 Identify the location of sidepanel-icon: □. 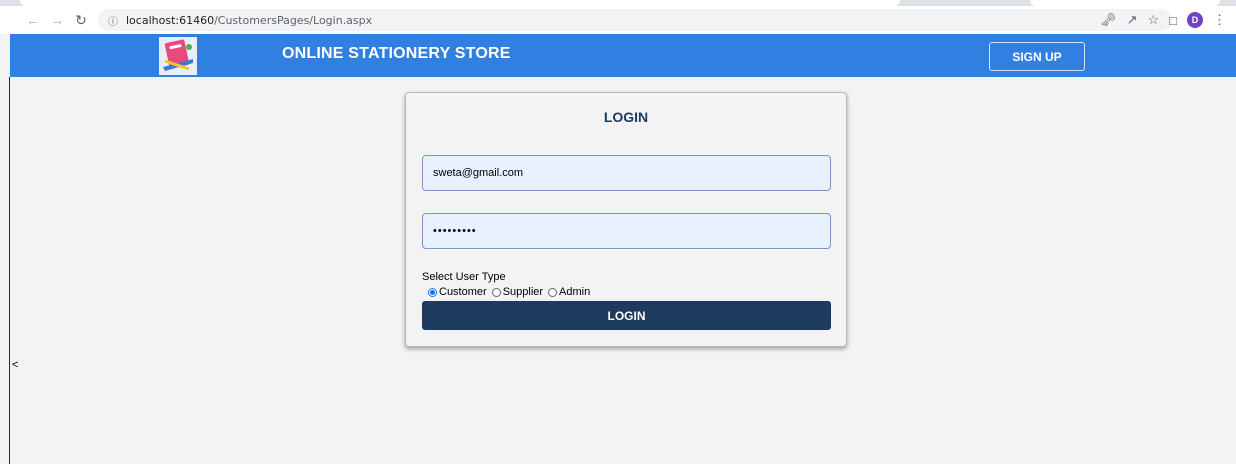
(1173, 20).